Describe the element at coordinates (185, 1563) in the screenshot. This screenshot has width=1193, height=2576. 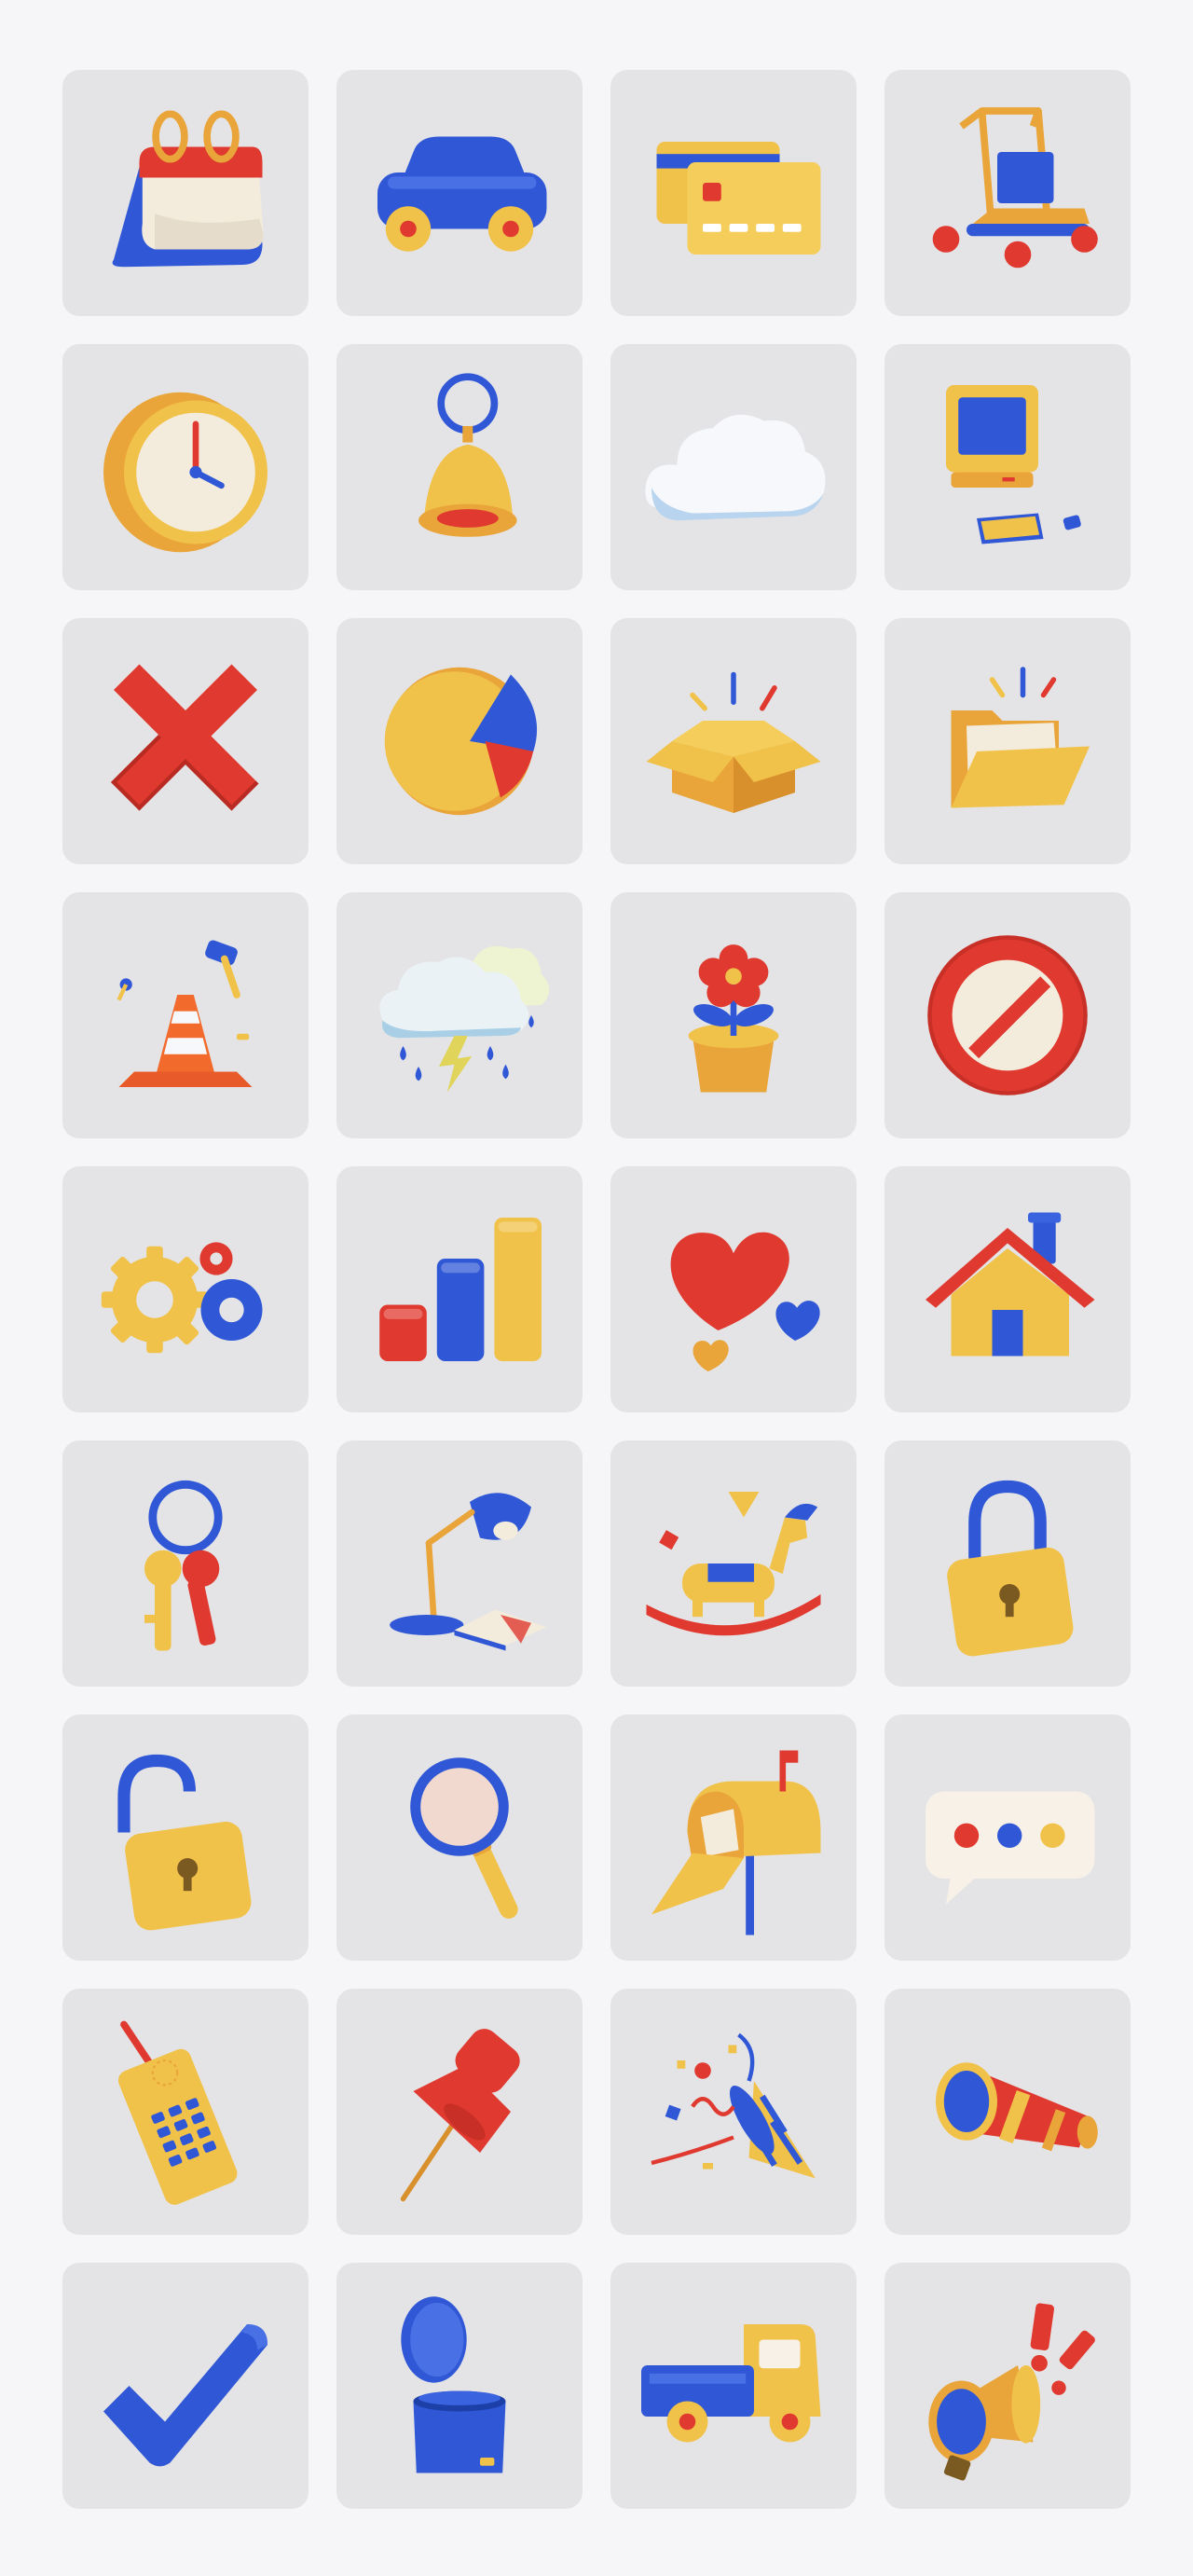
I see `keys-icon` at that location.